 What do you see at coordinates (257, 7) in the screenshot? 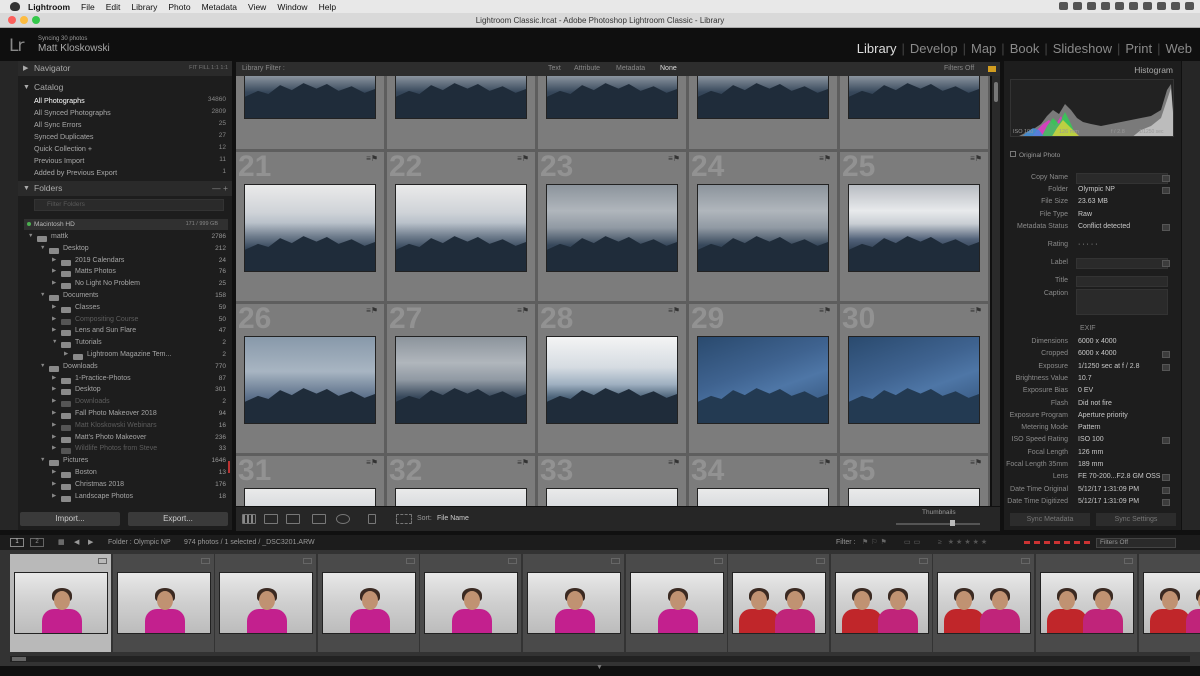
I see `menu-view: View` at bounding box center [257, 7].